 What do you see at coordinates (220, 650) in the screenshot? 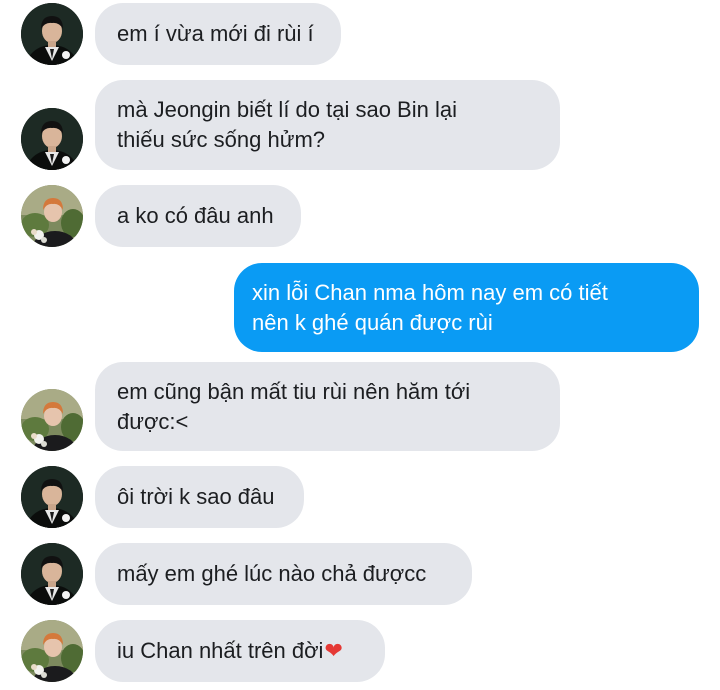
I see `message-text: iu Chan nhất trên đời` at bounding box center [220, 650].